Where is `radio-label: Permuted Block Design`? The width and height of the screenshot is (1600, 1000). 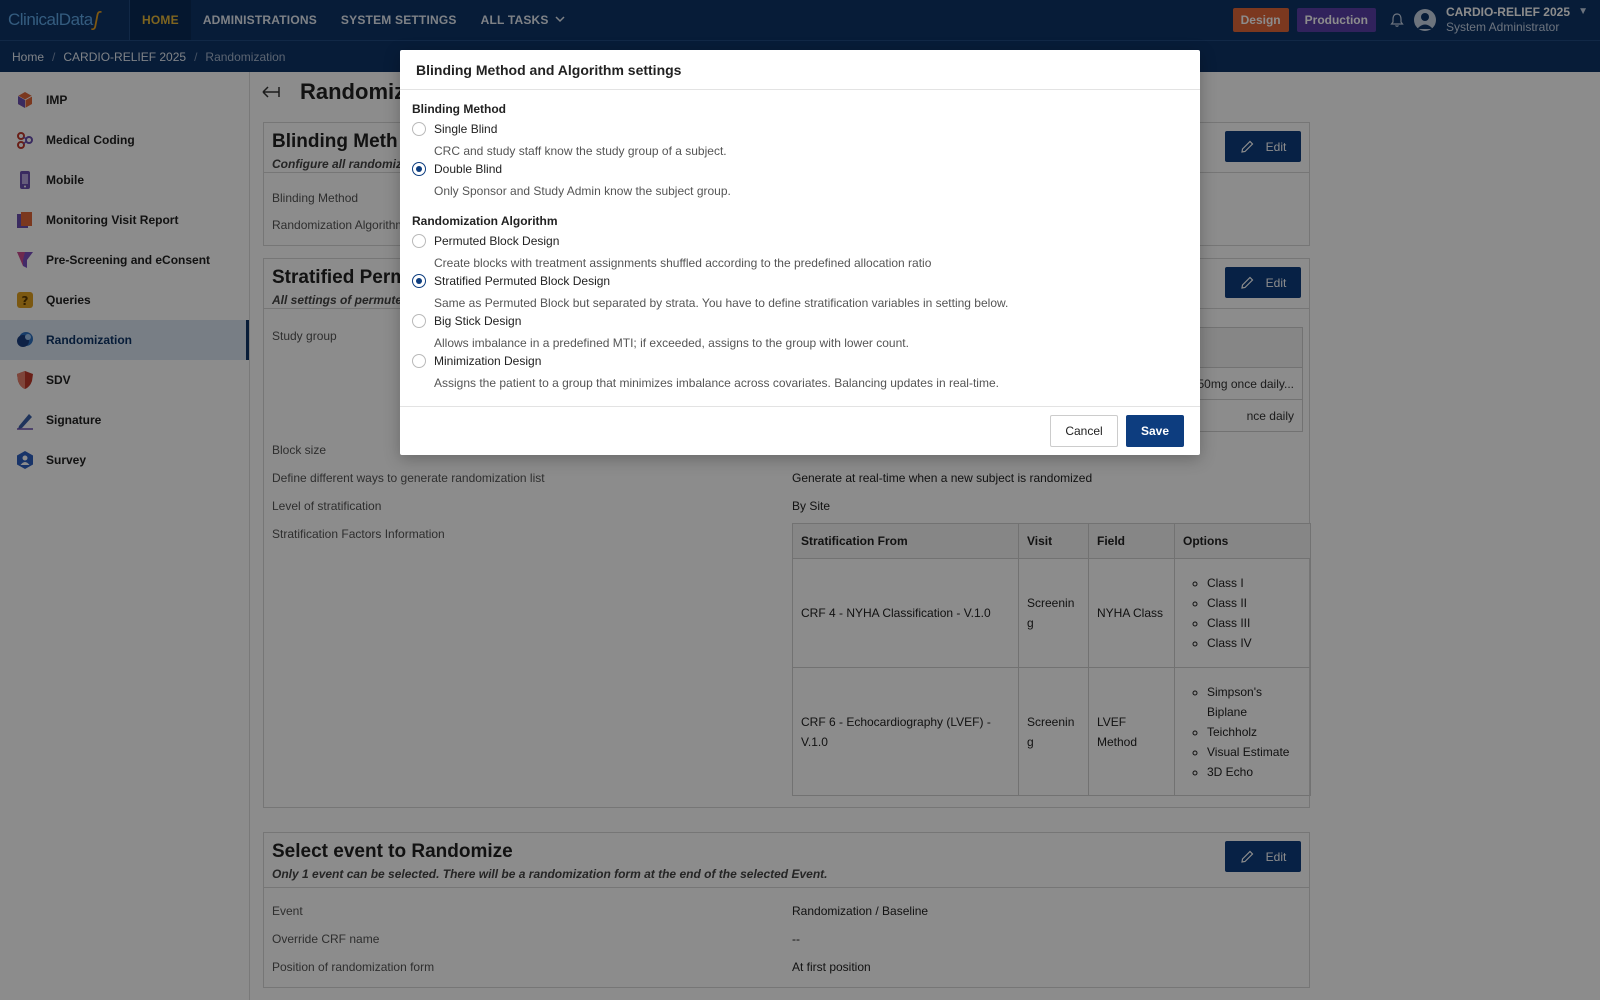
radio-label: Permuted Block Design is located at coordinates (497, 241).